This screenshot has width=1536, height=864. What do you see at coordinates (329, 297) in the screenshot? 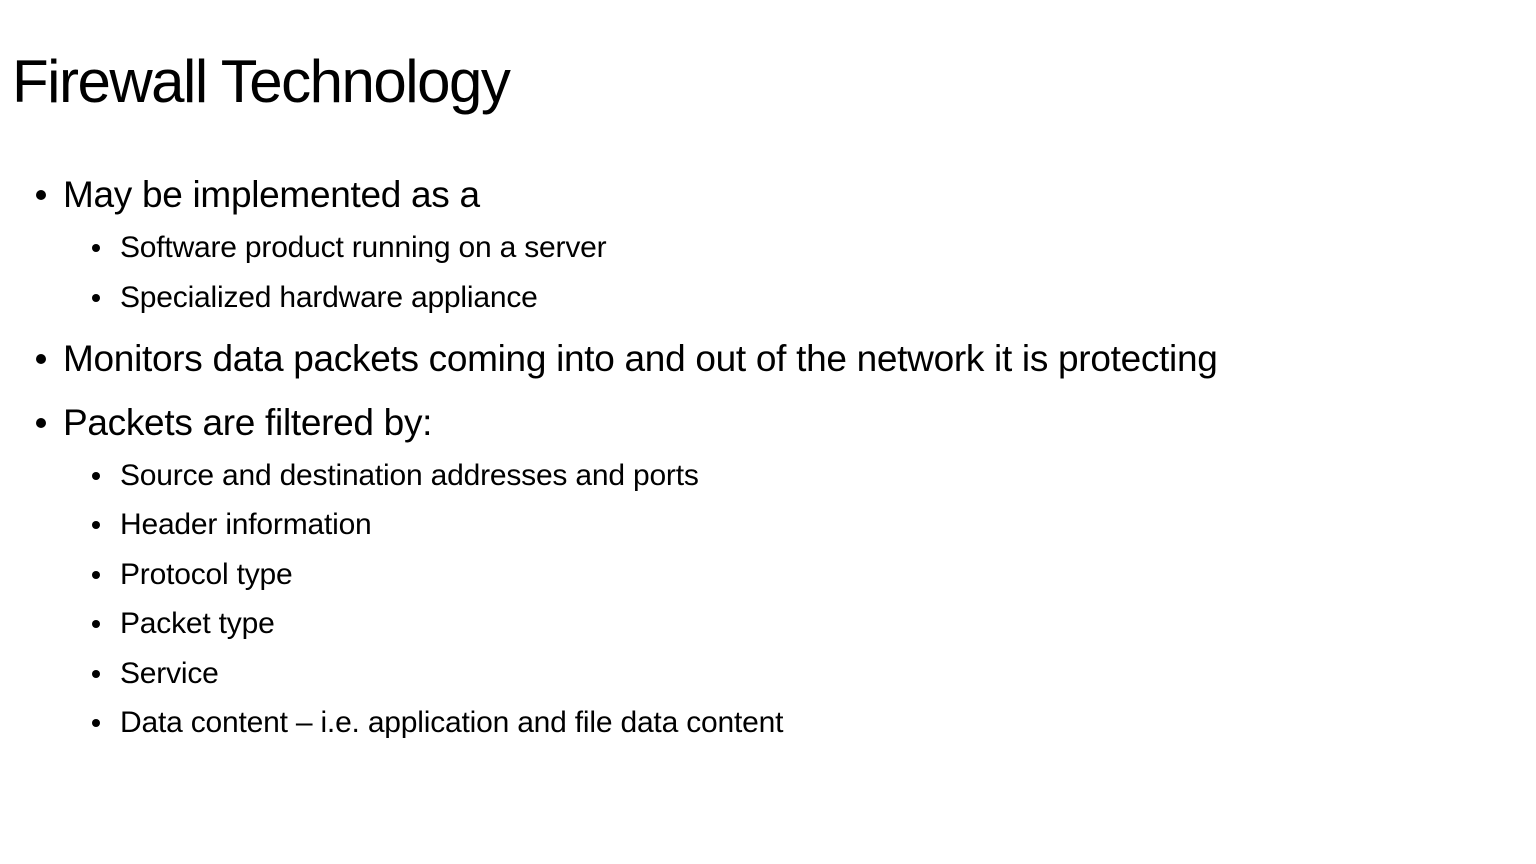
I see `sub-bullet-text: Specialized hardware appliance` at bounding box center [329, 297].